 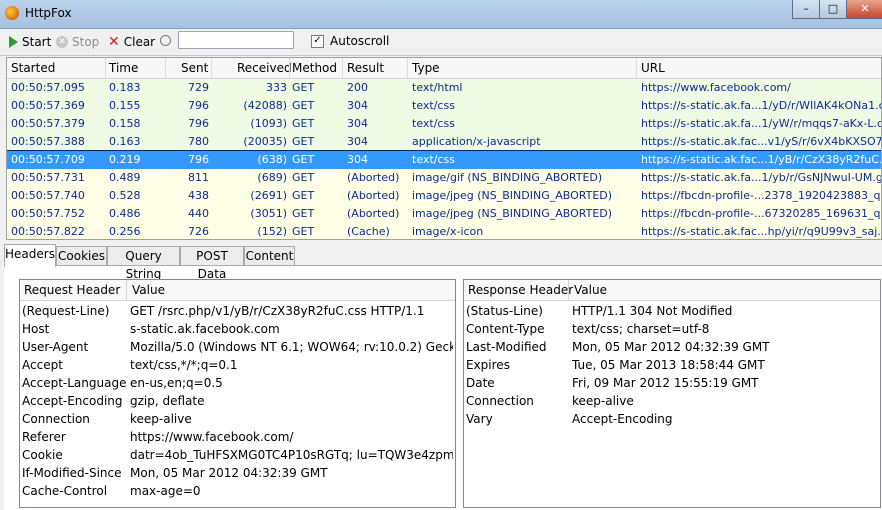 I want to click on stop-button: ✕ Stop, so click(x=77, y=42).